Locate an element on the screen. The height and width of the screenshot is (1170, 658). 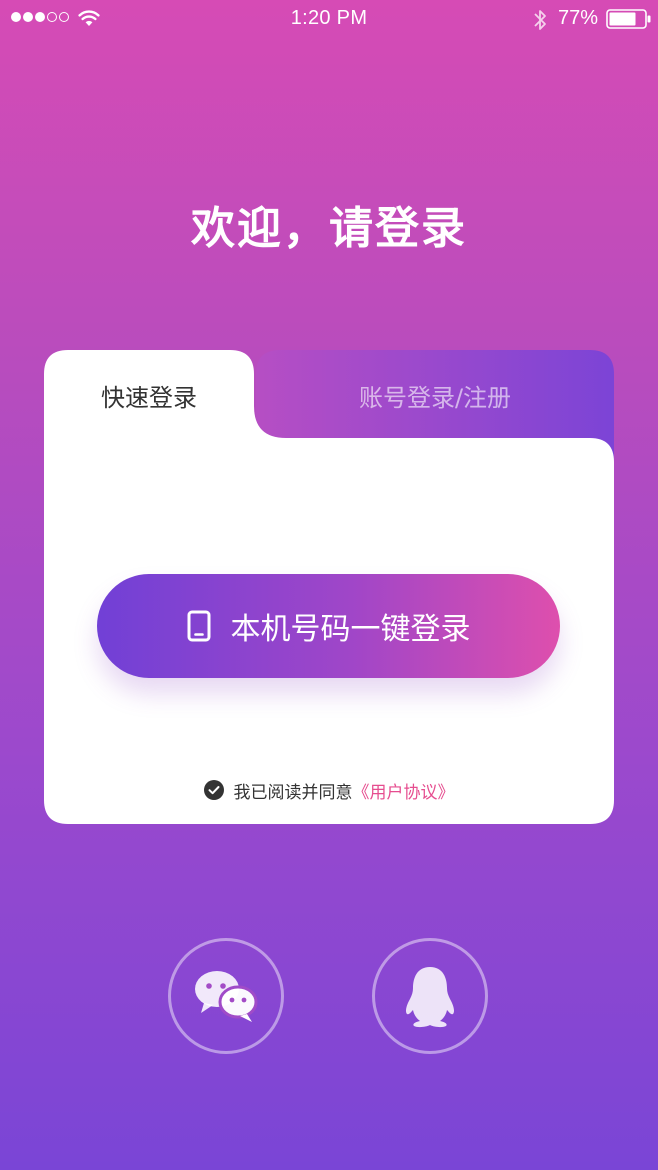
battery-icon is located at coordinates (628, 19).